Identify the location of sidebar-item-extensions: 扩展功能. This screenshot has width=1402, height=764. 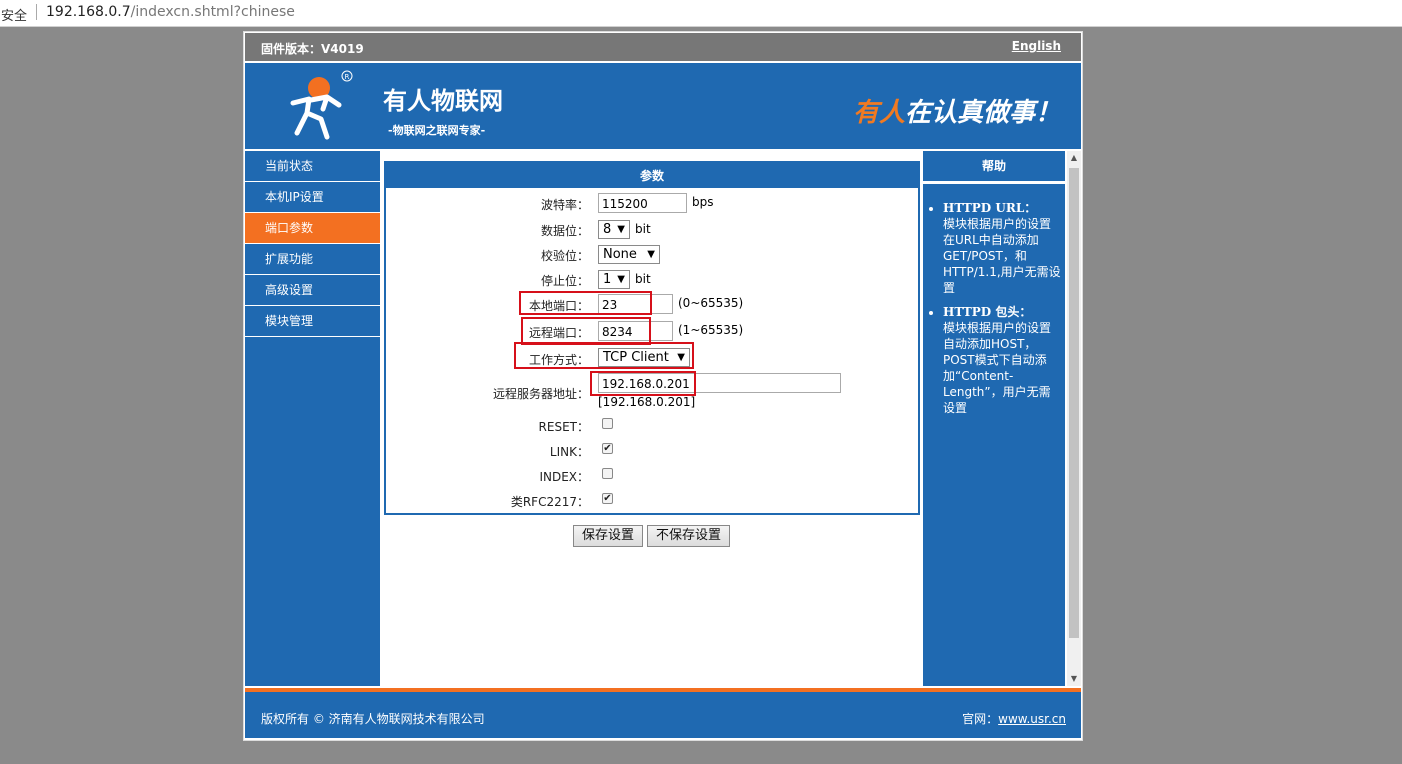
(312, 259).